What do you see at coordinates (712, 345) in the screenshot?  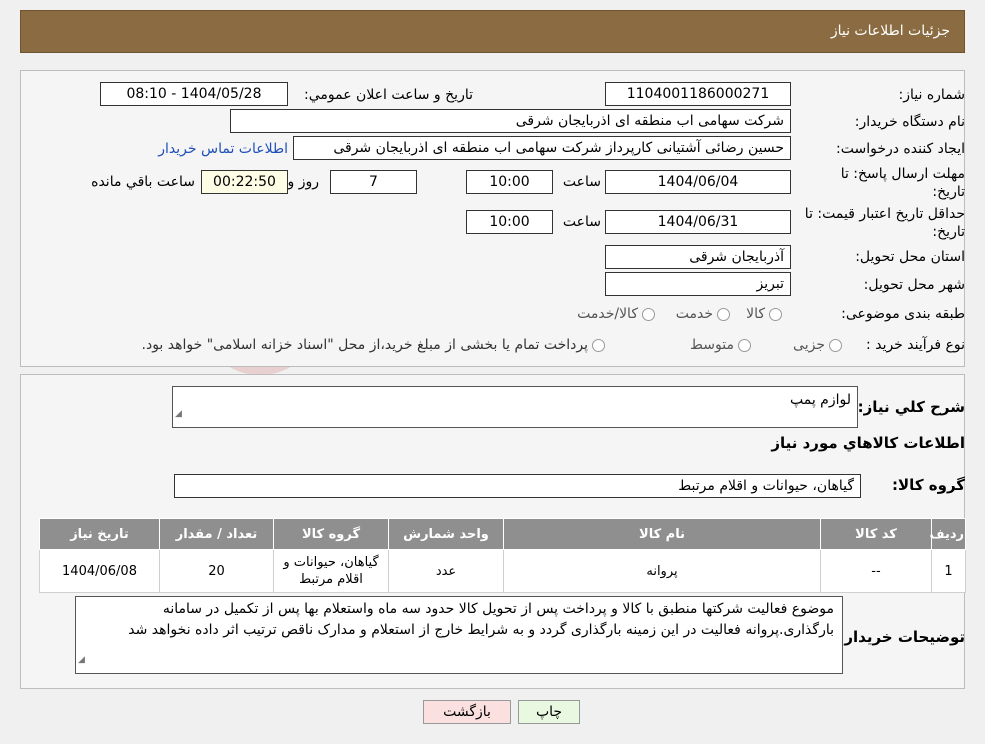 I see `process-option-label: متوسط` at bounding box center [712, 345].